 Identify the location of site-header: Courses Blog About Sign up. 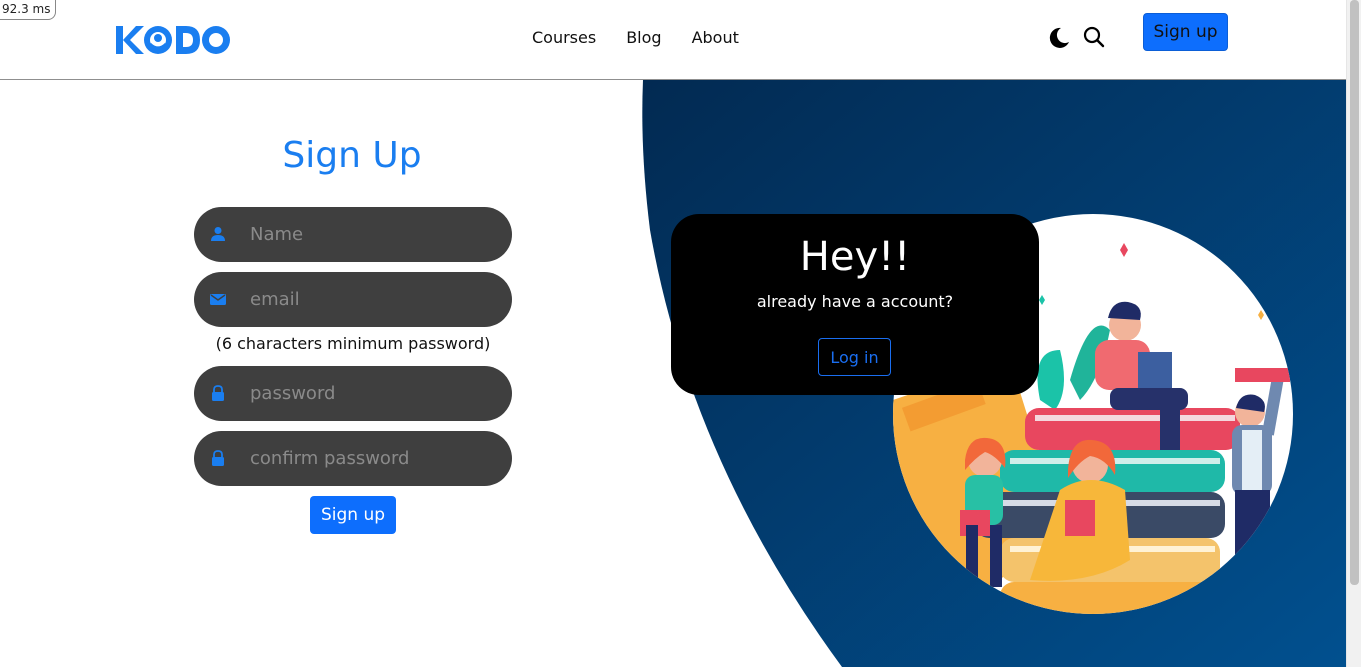
(673, 40).